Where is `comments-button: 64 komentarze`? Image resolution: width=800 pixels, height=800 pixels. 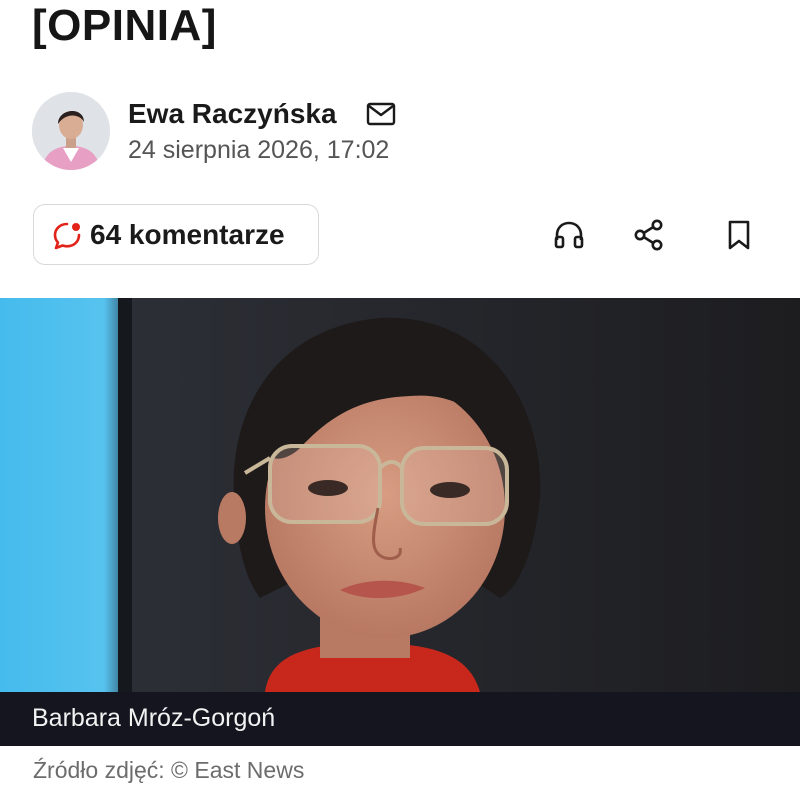 comments-button: 64 komentarze is located at coordinates (176, 234).